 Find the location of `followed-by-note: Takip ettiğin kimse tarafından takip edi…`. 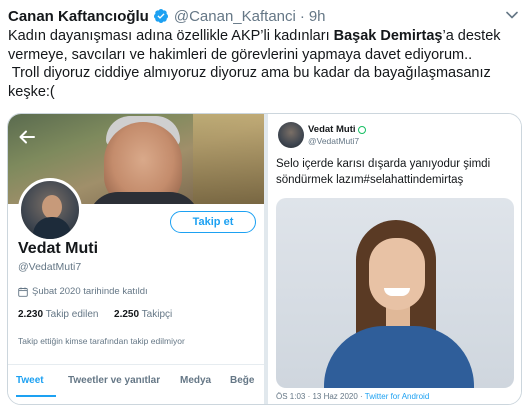

followed-by-note: Takip ettiğin kimse tarafından takip edi… is located at coordinates (101, 341).